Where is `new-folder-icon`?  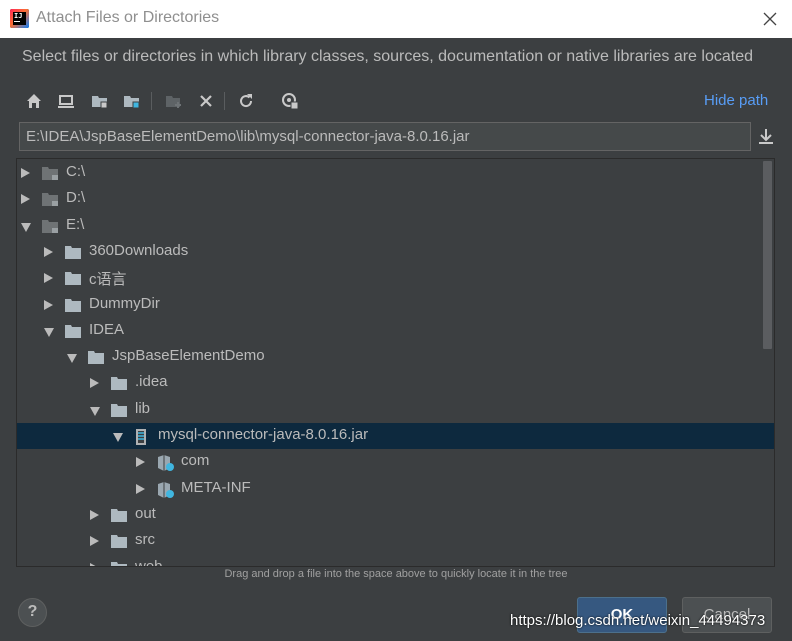 new-folder-icon is located at coordinates (173, 102).